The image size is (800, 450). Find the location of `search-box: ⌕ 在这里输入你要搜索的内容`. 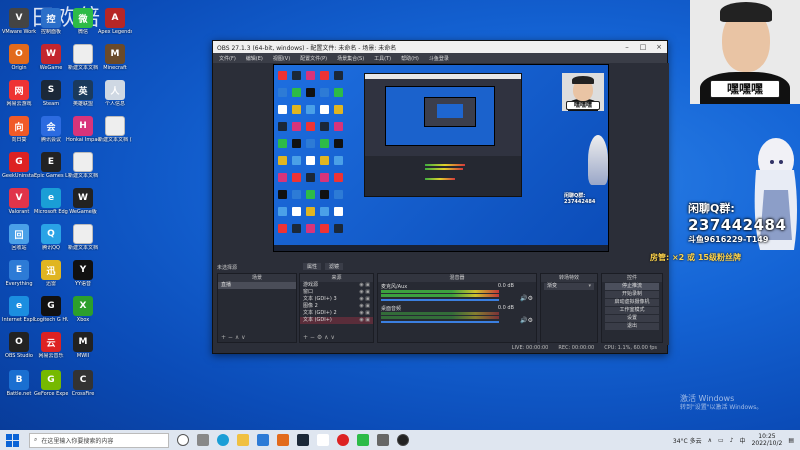

search-box: ⌕ 在这里输入你要搜索的内容 is located at coordinates (99, 440).